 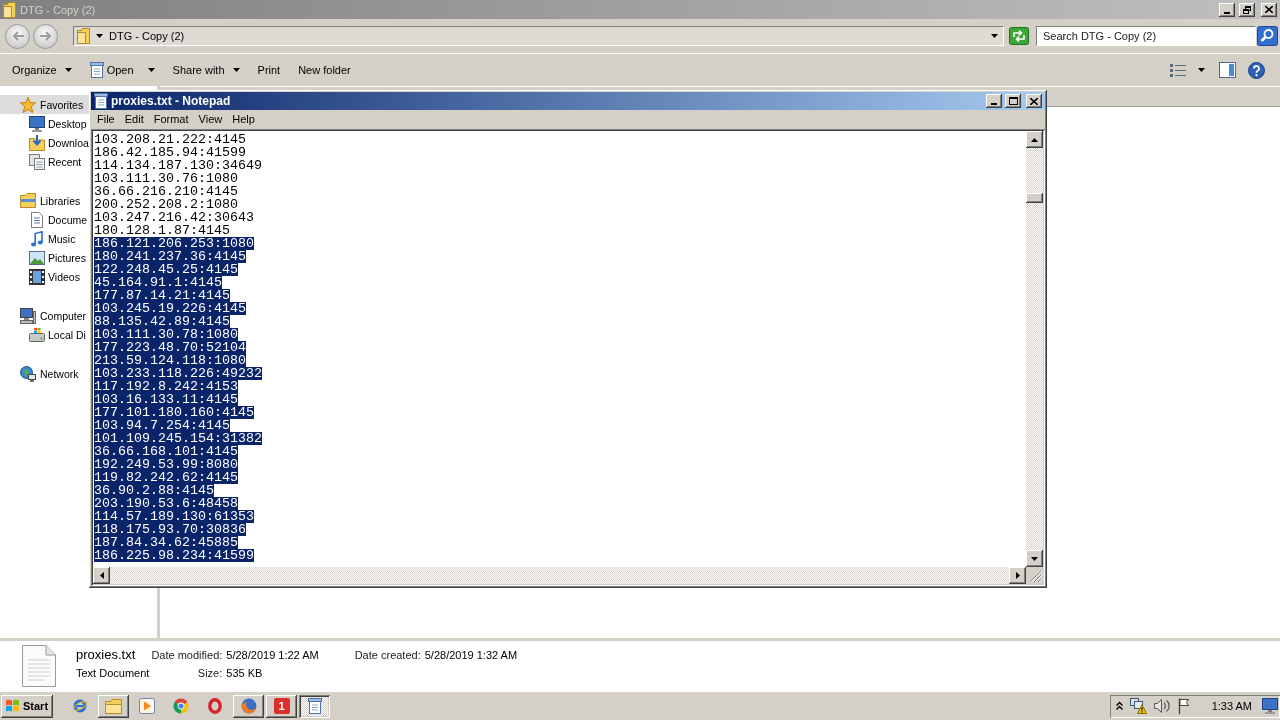 What do you see at coordinates (245, 673) in the screenshot?
I see `property-value: 535 KB` at bounding box center [245, 673].